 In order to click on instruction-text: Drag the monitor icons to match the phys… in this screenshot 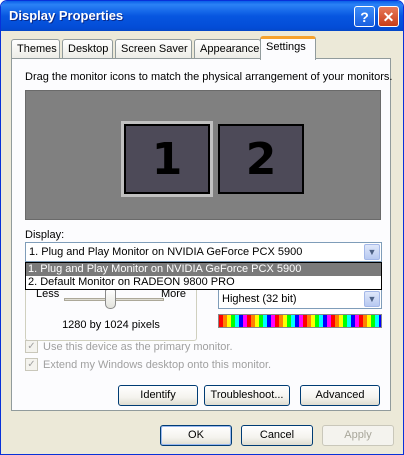, I will do `click(209, 77)`.